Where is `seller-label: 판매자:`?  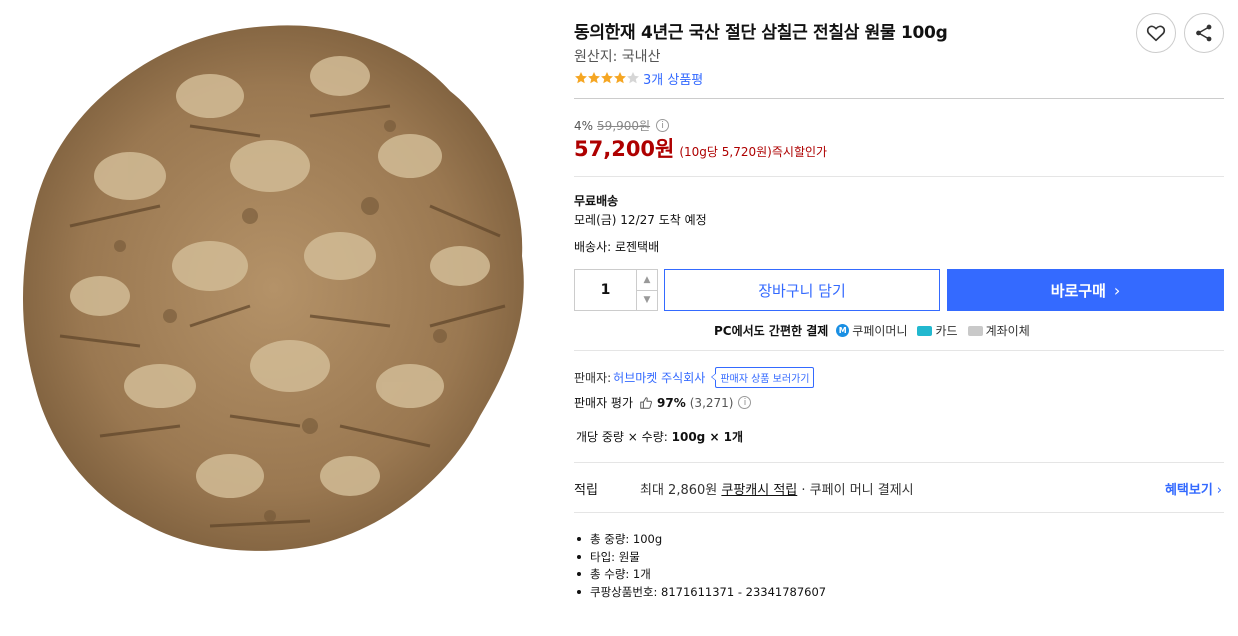 seller-label: 판매자: is located at coordinates (593, 378).